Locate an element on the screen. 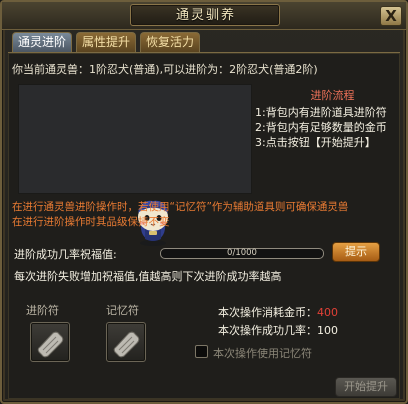  close-button: X is located at coordinates (391, 16).